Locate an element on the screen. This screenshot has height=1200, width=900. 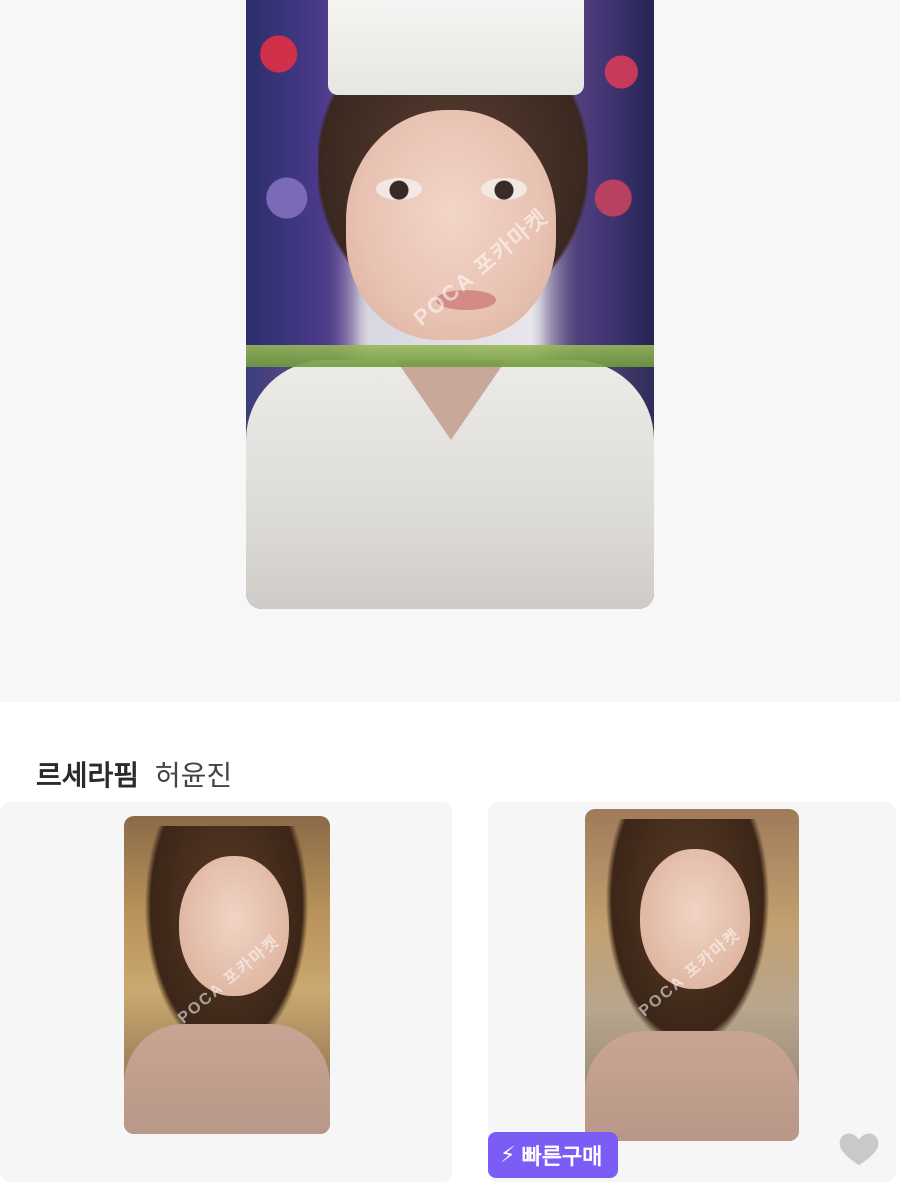
fast-purchase-badge: ⚡ 빠른구매 is located at coordinates (553, 1155).